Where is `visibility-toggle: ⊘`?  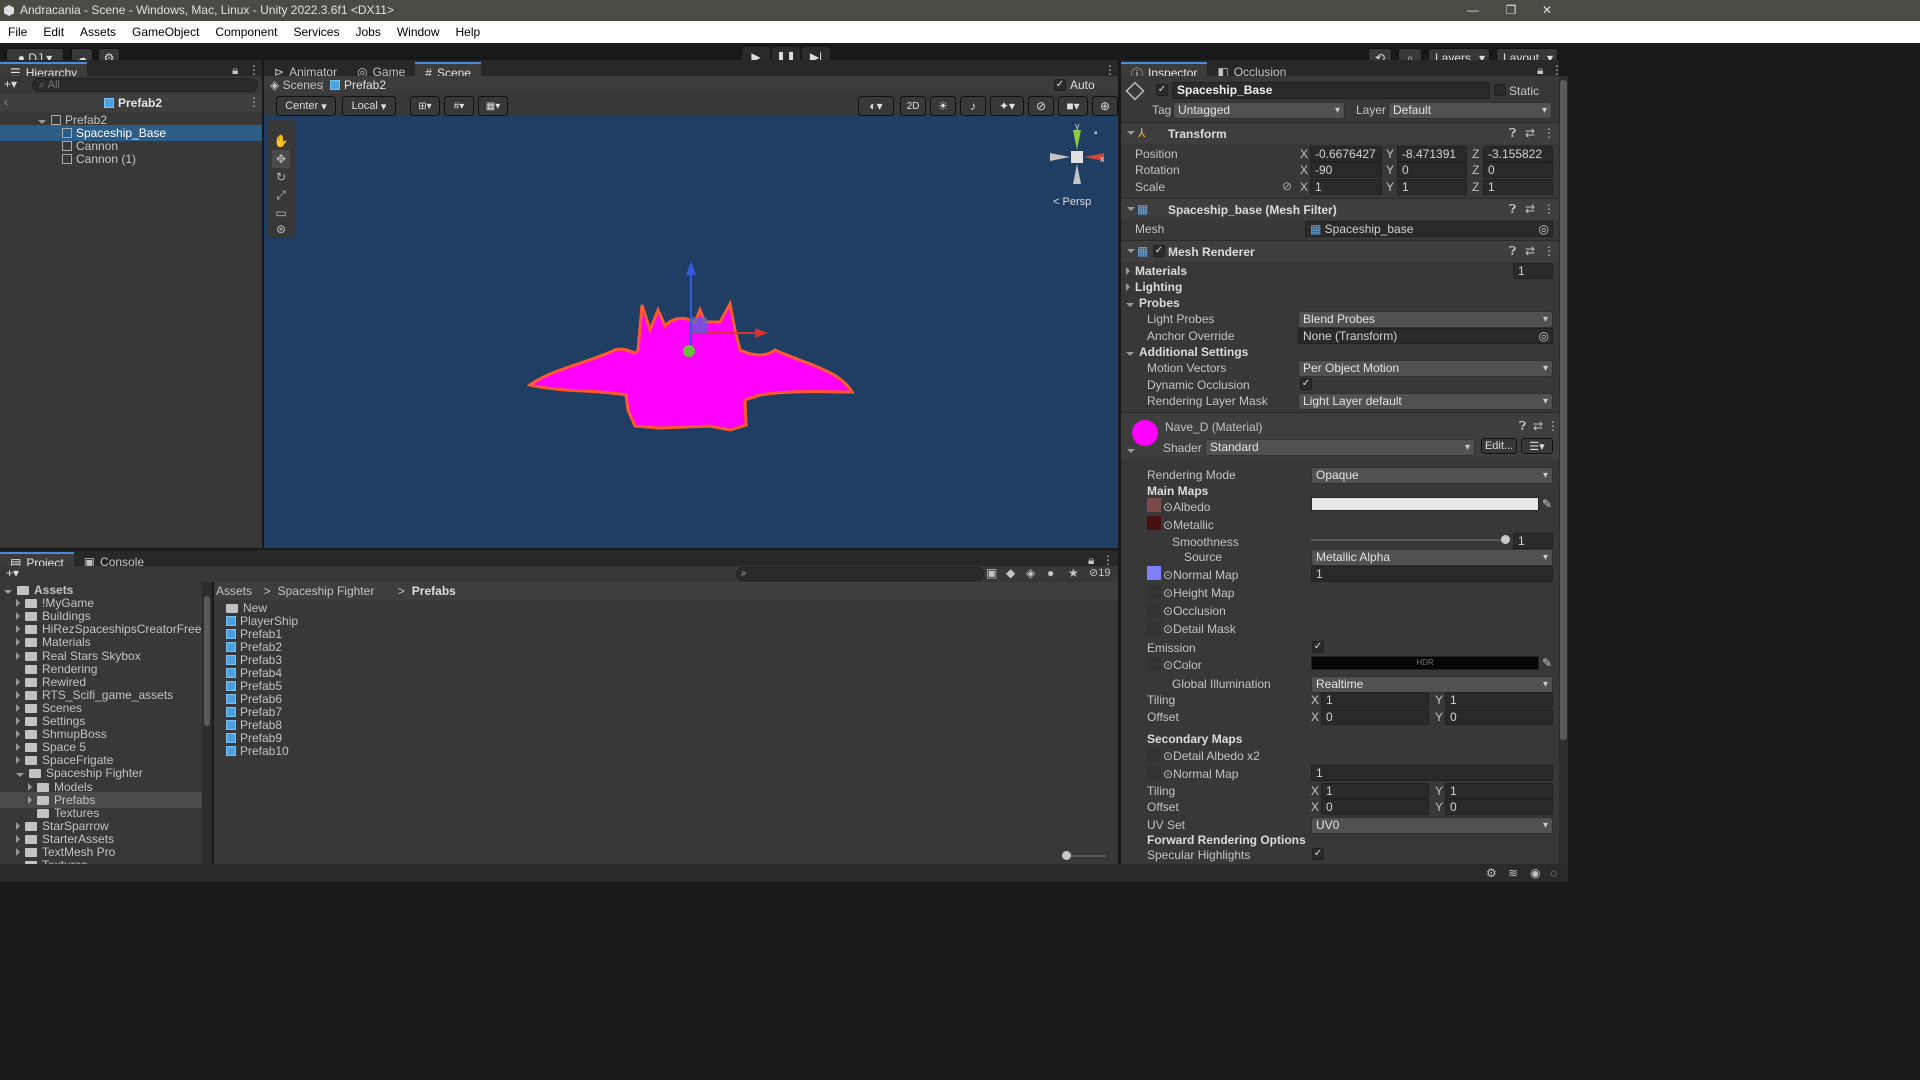
visibility-toggle: ⊘ is located at coordinates (1041, 106).